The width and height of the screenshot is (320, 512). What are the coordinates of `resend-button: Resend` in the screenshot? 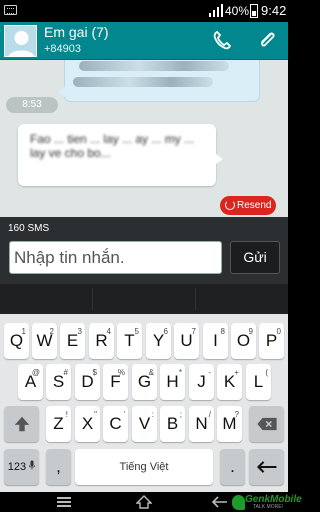 It's located at (248, 205).